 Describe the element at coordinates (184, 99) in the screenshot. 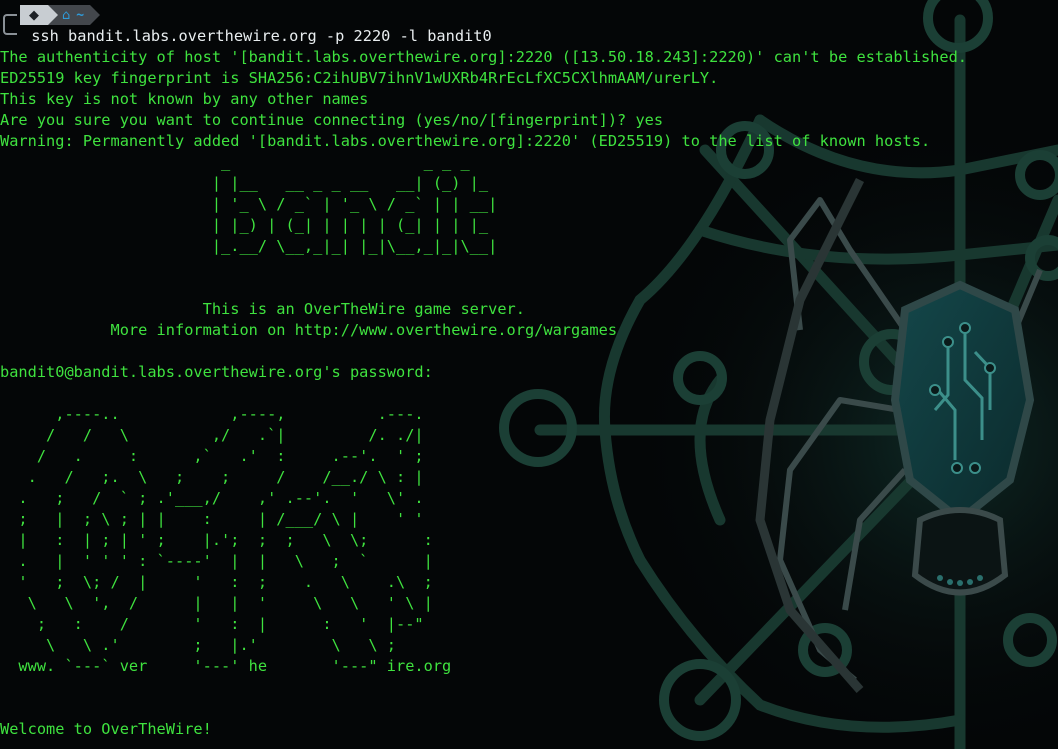

I see `output-line: This key is not known by any other names` at that location.